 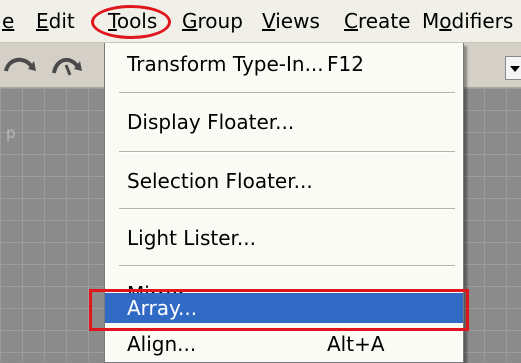 I want to click on menu-group-label: roup, so click(x=220, y=21).